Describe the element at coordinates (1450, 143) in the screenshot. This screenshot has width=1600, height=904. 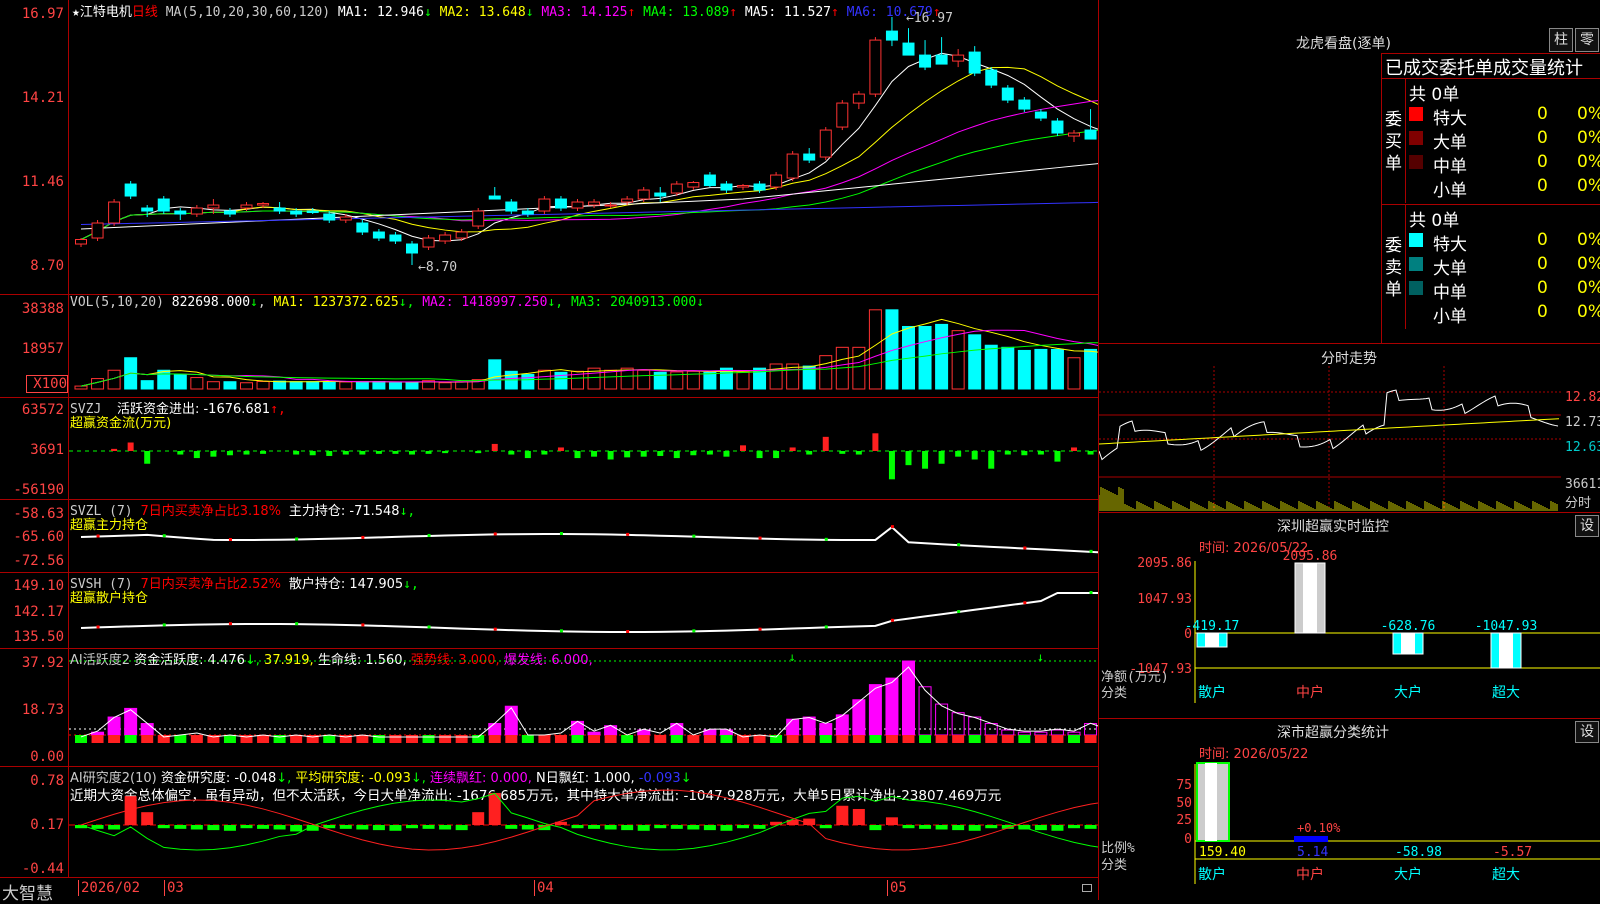
I see `buy-row-name: 大单` at that location.